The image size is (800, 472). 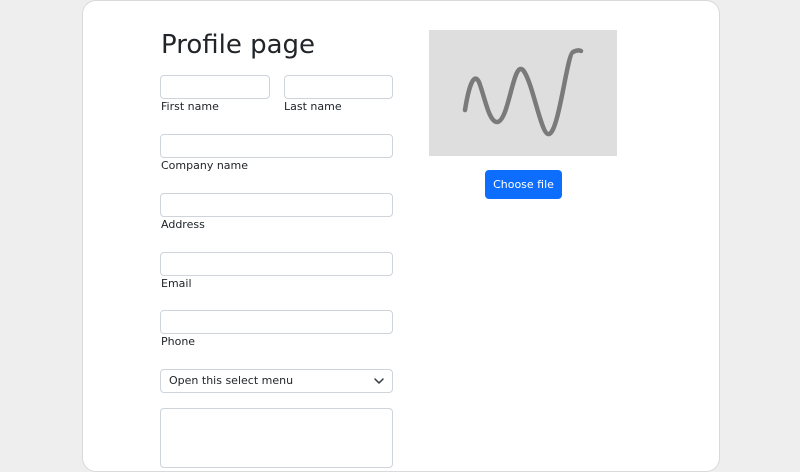 What do you see at coordinates (183, 224) in the screenshot?
I see `address-label: Address` at bounding box center [183, 224].